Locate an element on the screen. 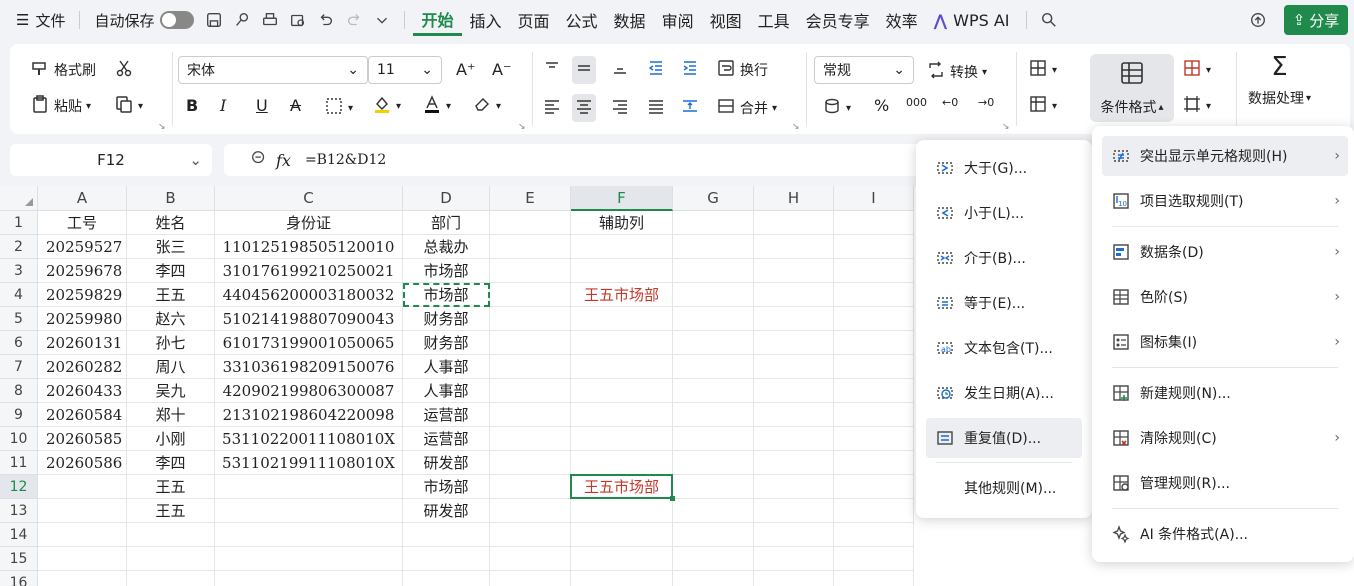 The image size is (1354, 586). convert-button: 转换 ▾ is located at coordinates (956, 72).